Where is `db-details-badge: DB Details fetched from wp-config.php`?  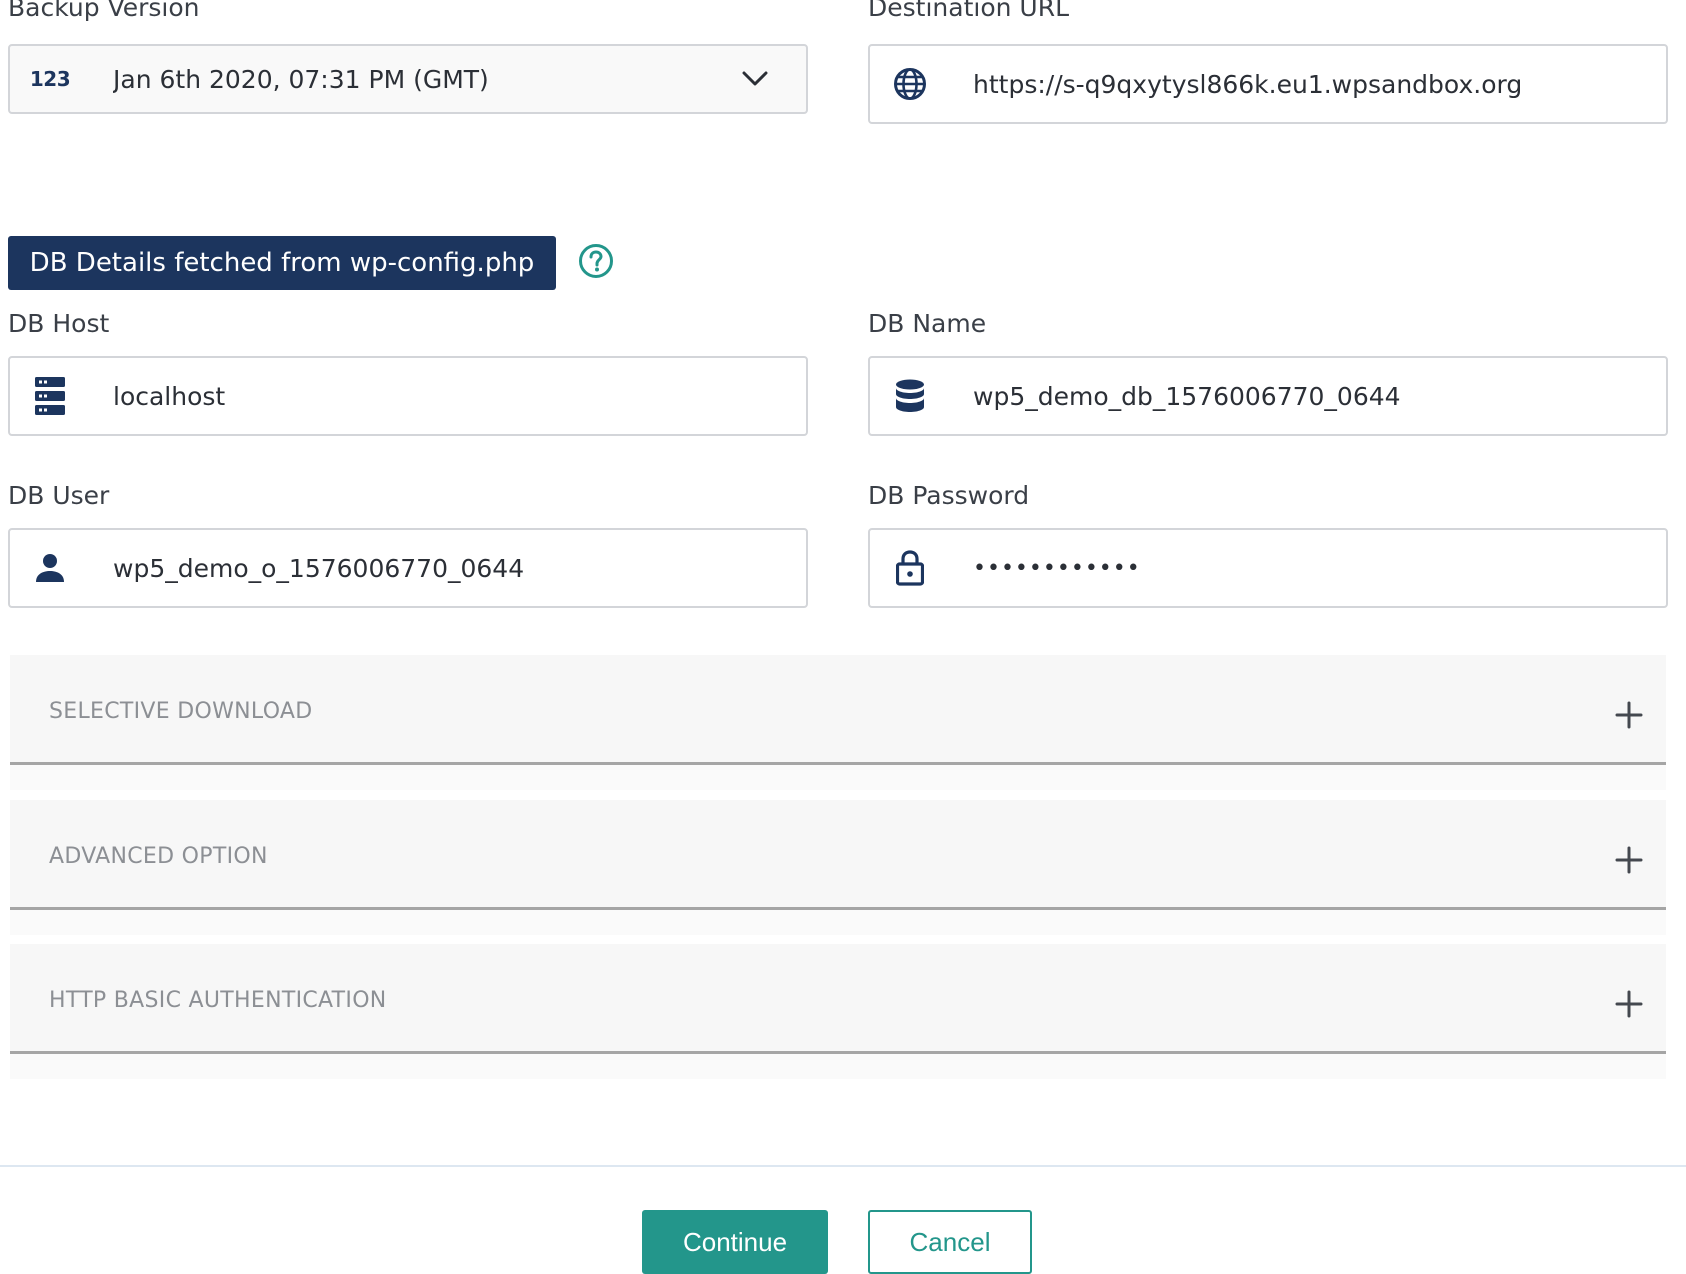 db-details-badge: DB Details fetched from wp-config.php is located at coordinates (282, 263).